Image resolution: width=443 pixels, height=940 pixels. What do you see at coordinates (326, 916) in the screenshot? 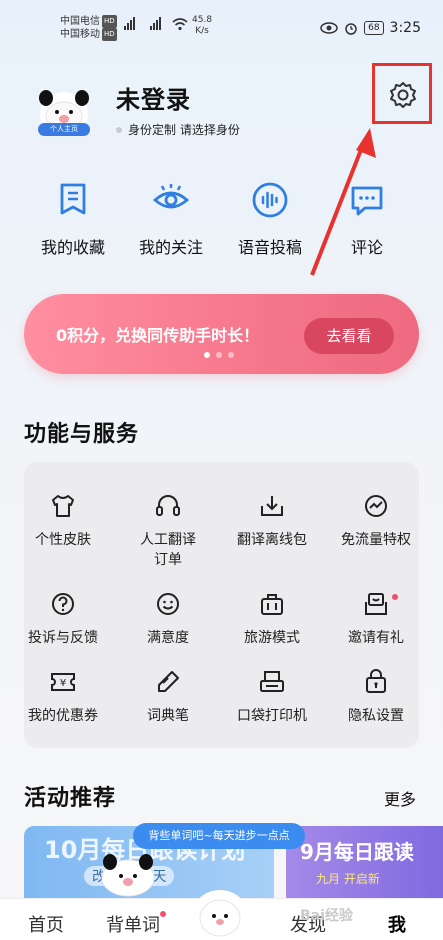
I see `watermark: Bai经验` at bounding box center [326, 916].